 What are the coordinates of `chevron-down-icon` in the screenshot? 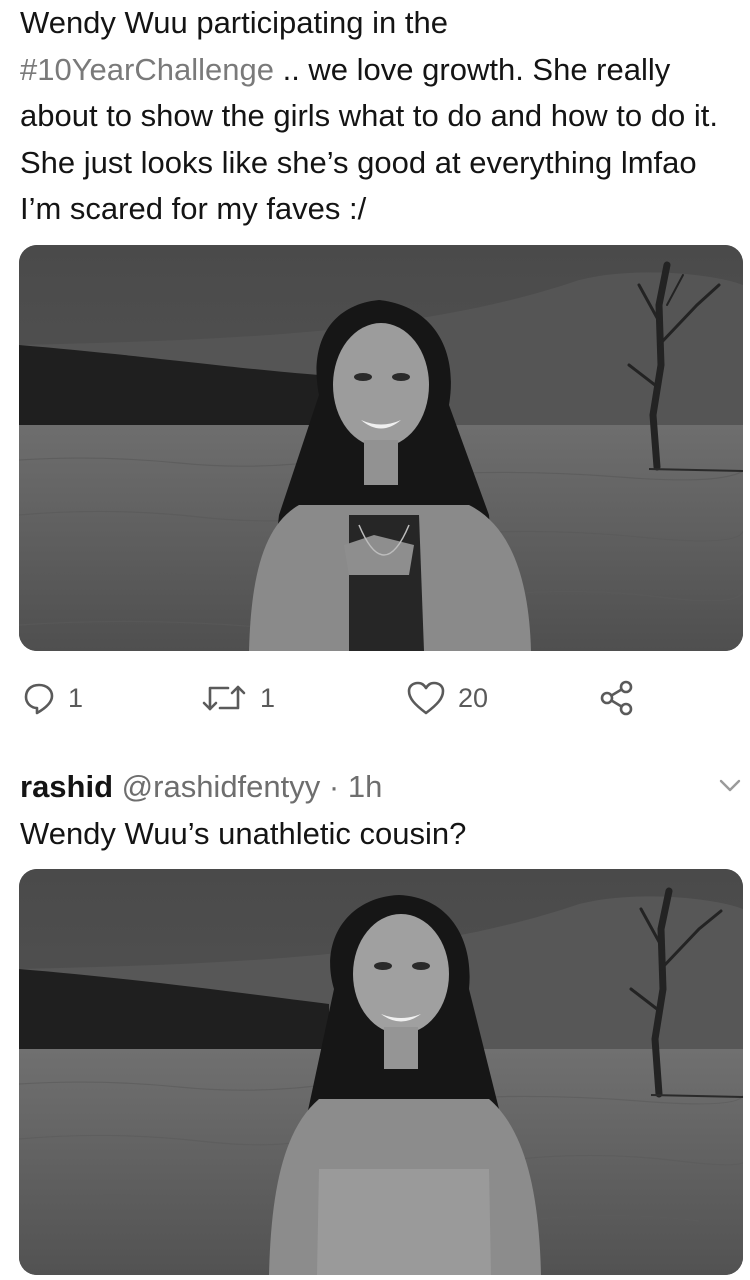 It's located at (730, 788).